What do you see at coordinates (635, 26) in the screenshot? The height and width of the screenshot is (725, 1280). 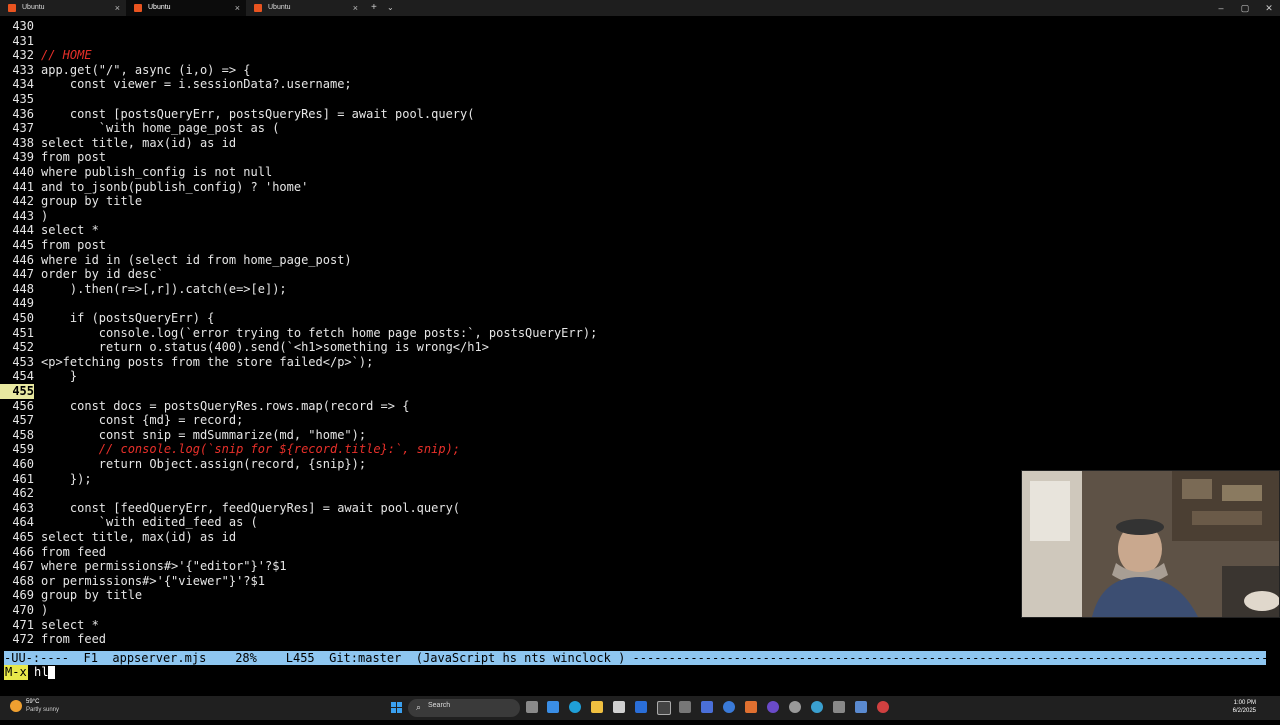 I see `code-line: 430` at bounding box center [635, 26].